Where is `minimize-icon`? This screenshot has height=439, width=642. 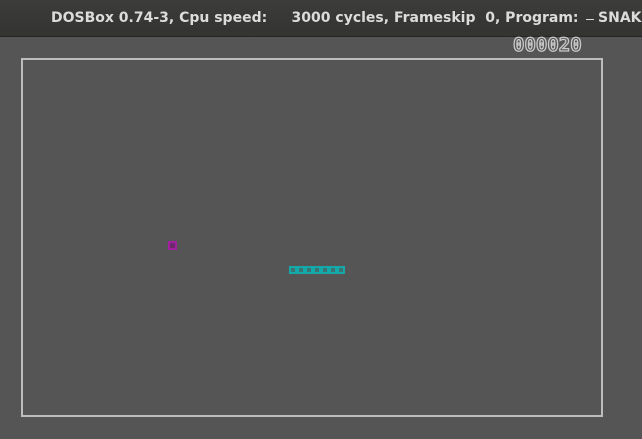 minimize-icon is located at coordinates (590, 19).